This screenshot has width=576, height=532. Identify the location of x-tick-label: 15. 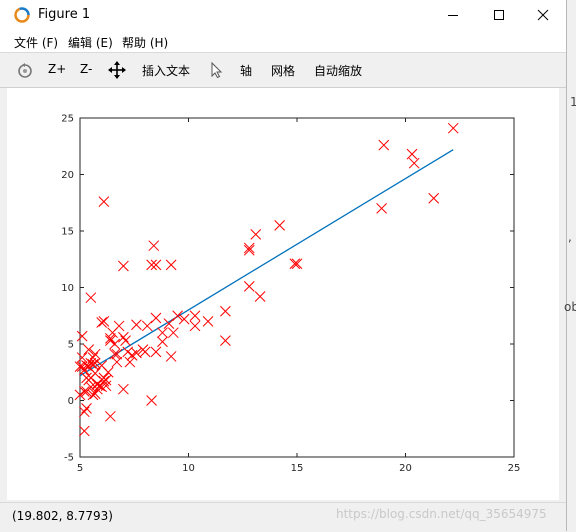
(297, 468).